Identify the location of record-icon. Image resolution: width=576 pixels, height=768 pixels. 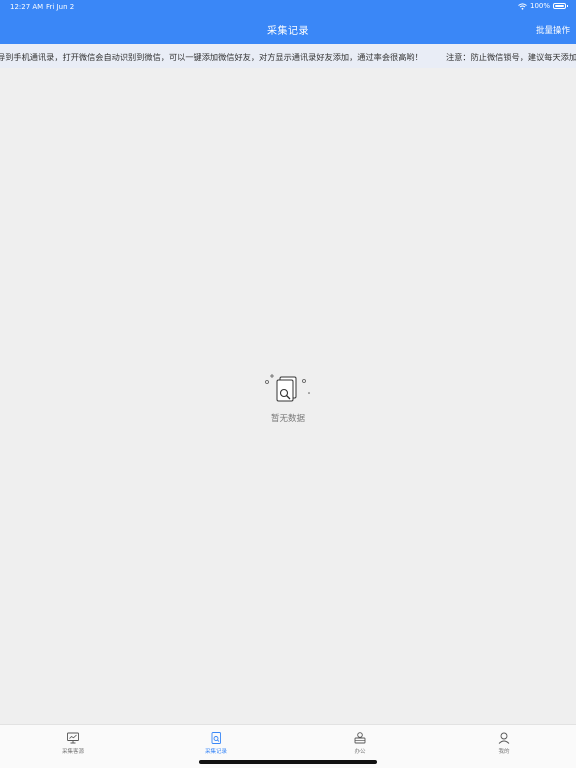
(216, 738).